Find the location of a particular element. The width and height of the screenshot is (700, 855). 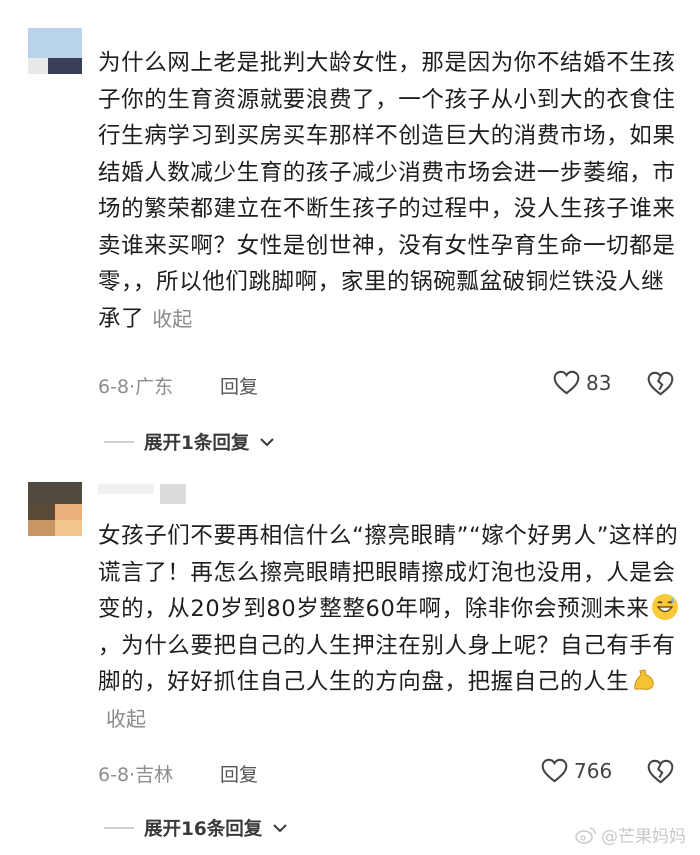

watermark-text: @芒果妈妈 is located at coordinates (643, 837).